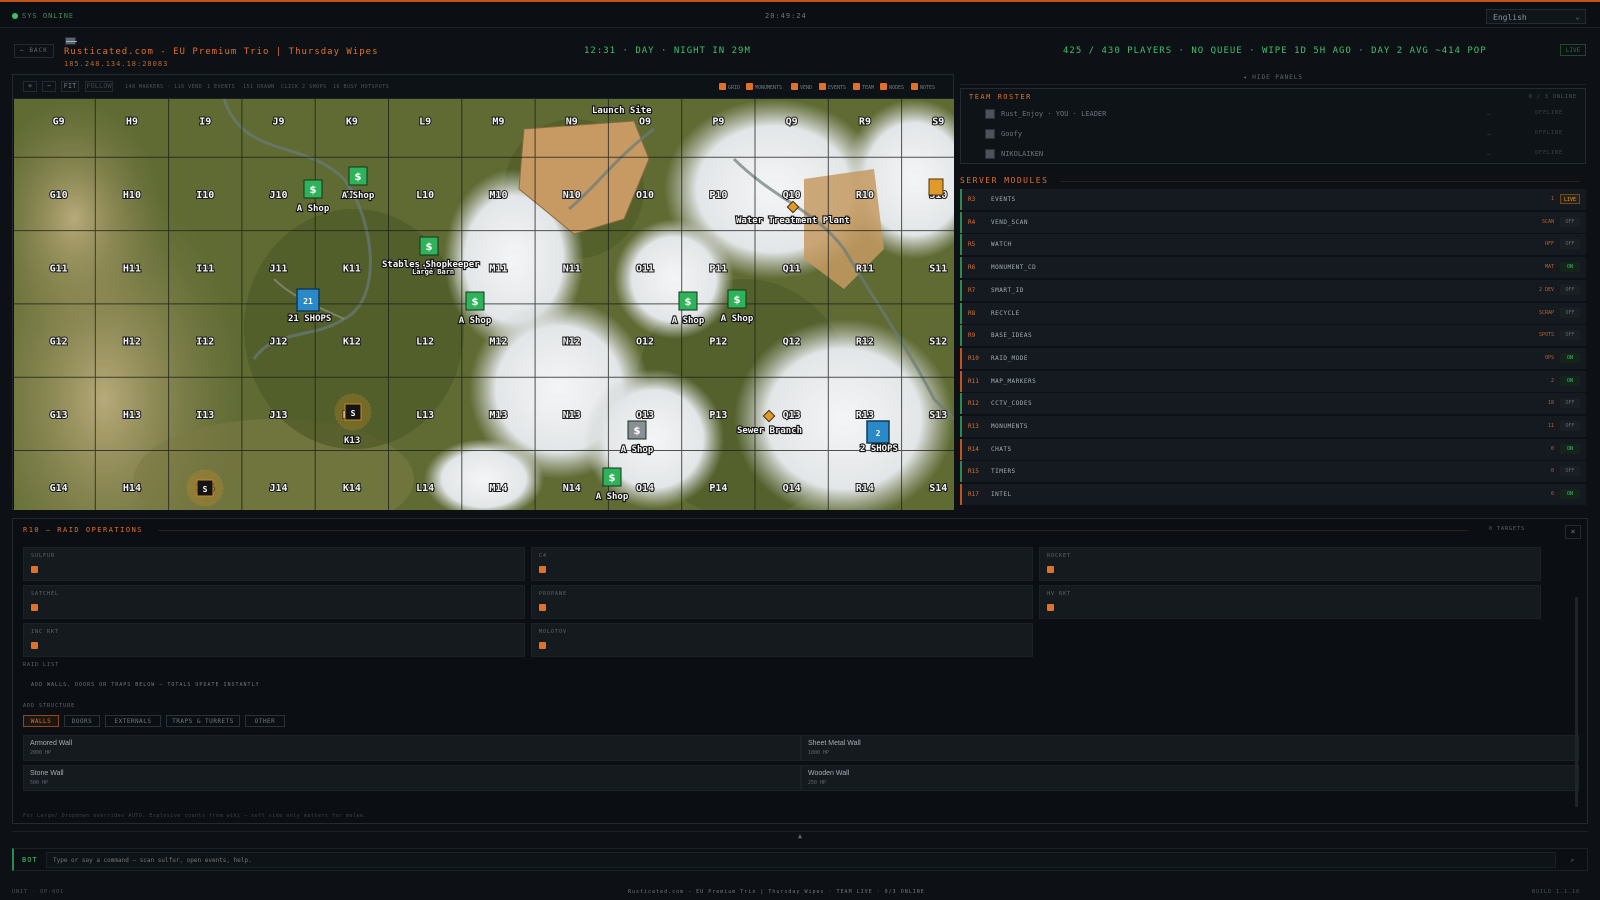 The image size is (1600, 900). What do you see at coordinates (1054, 114) in the screenshot?
I see `member-name: Rust_Enjoy · YOU · LEADER` at bounding box center [1054, 114].